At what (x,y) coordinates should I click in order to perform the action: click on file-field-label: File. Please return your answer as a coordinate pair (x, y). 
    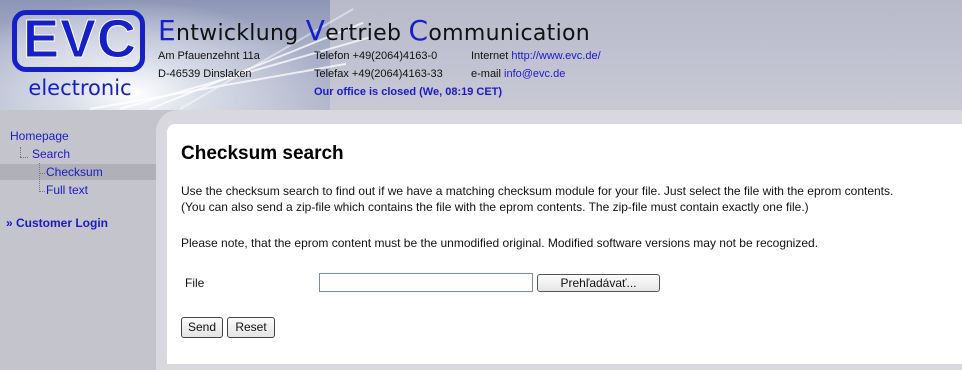
    Looking at the image, I should click on (195, 283).